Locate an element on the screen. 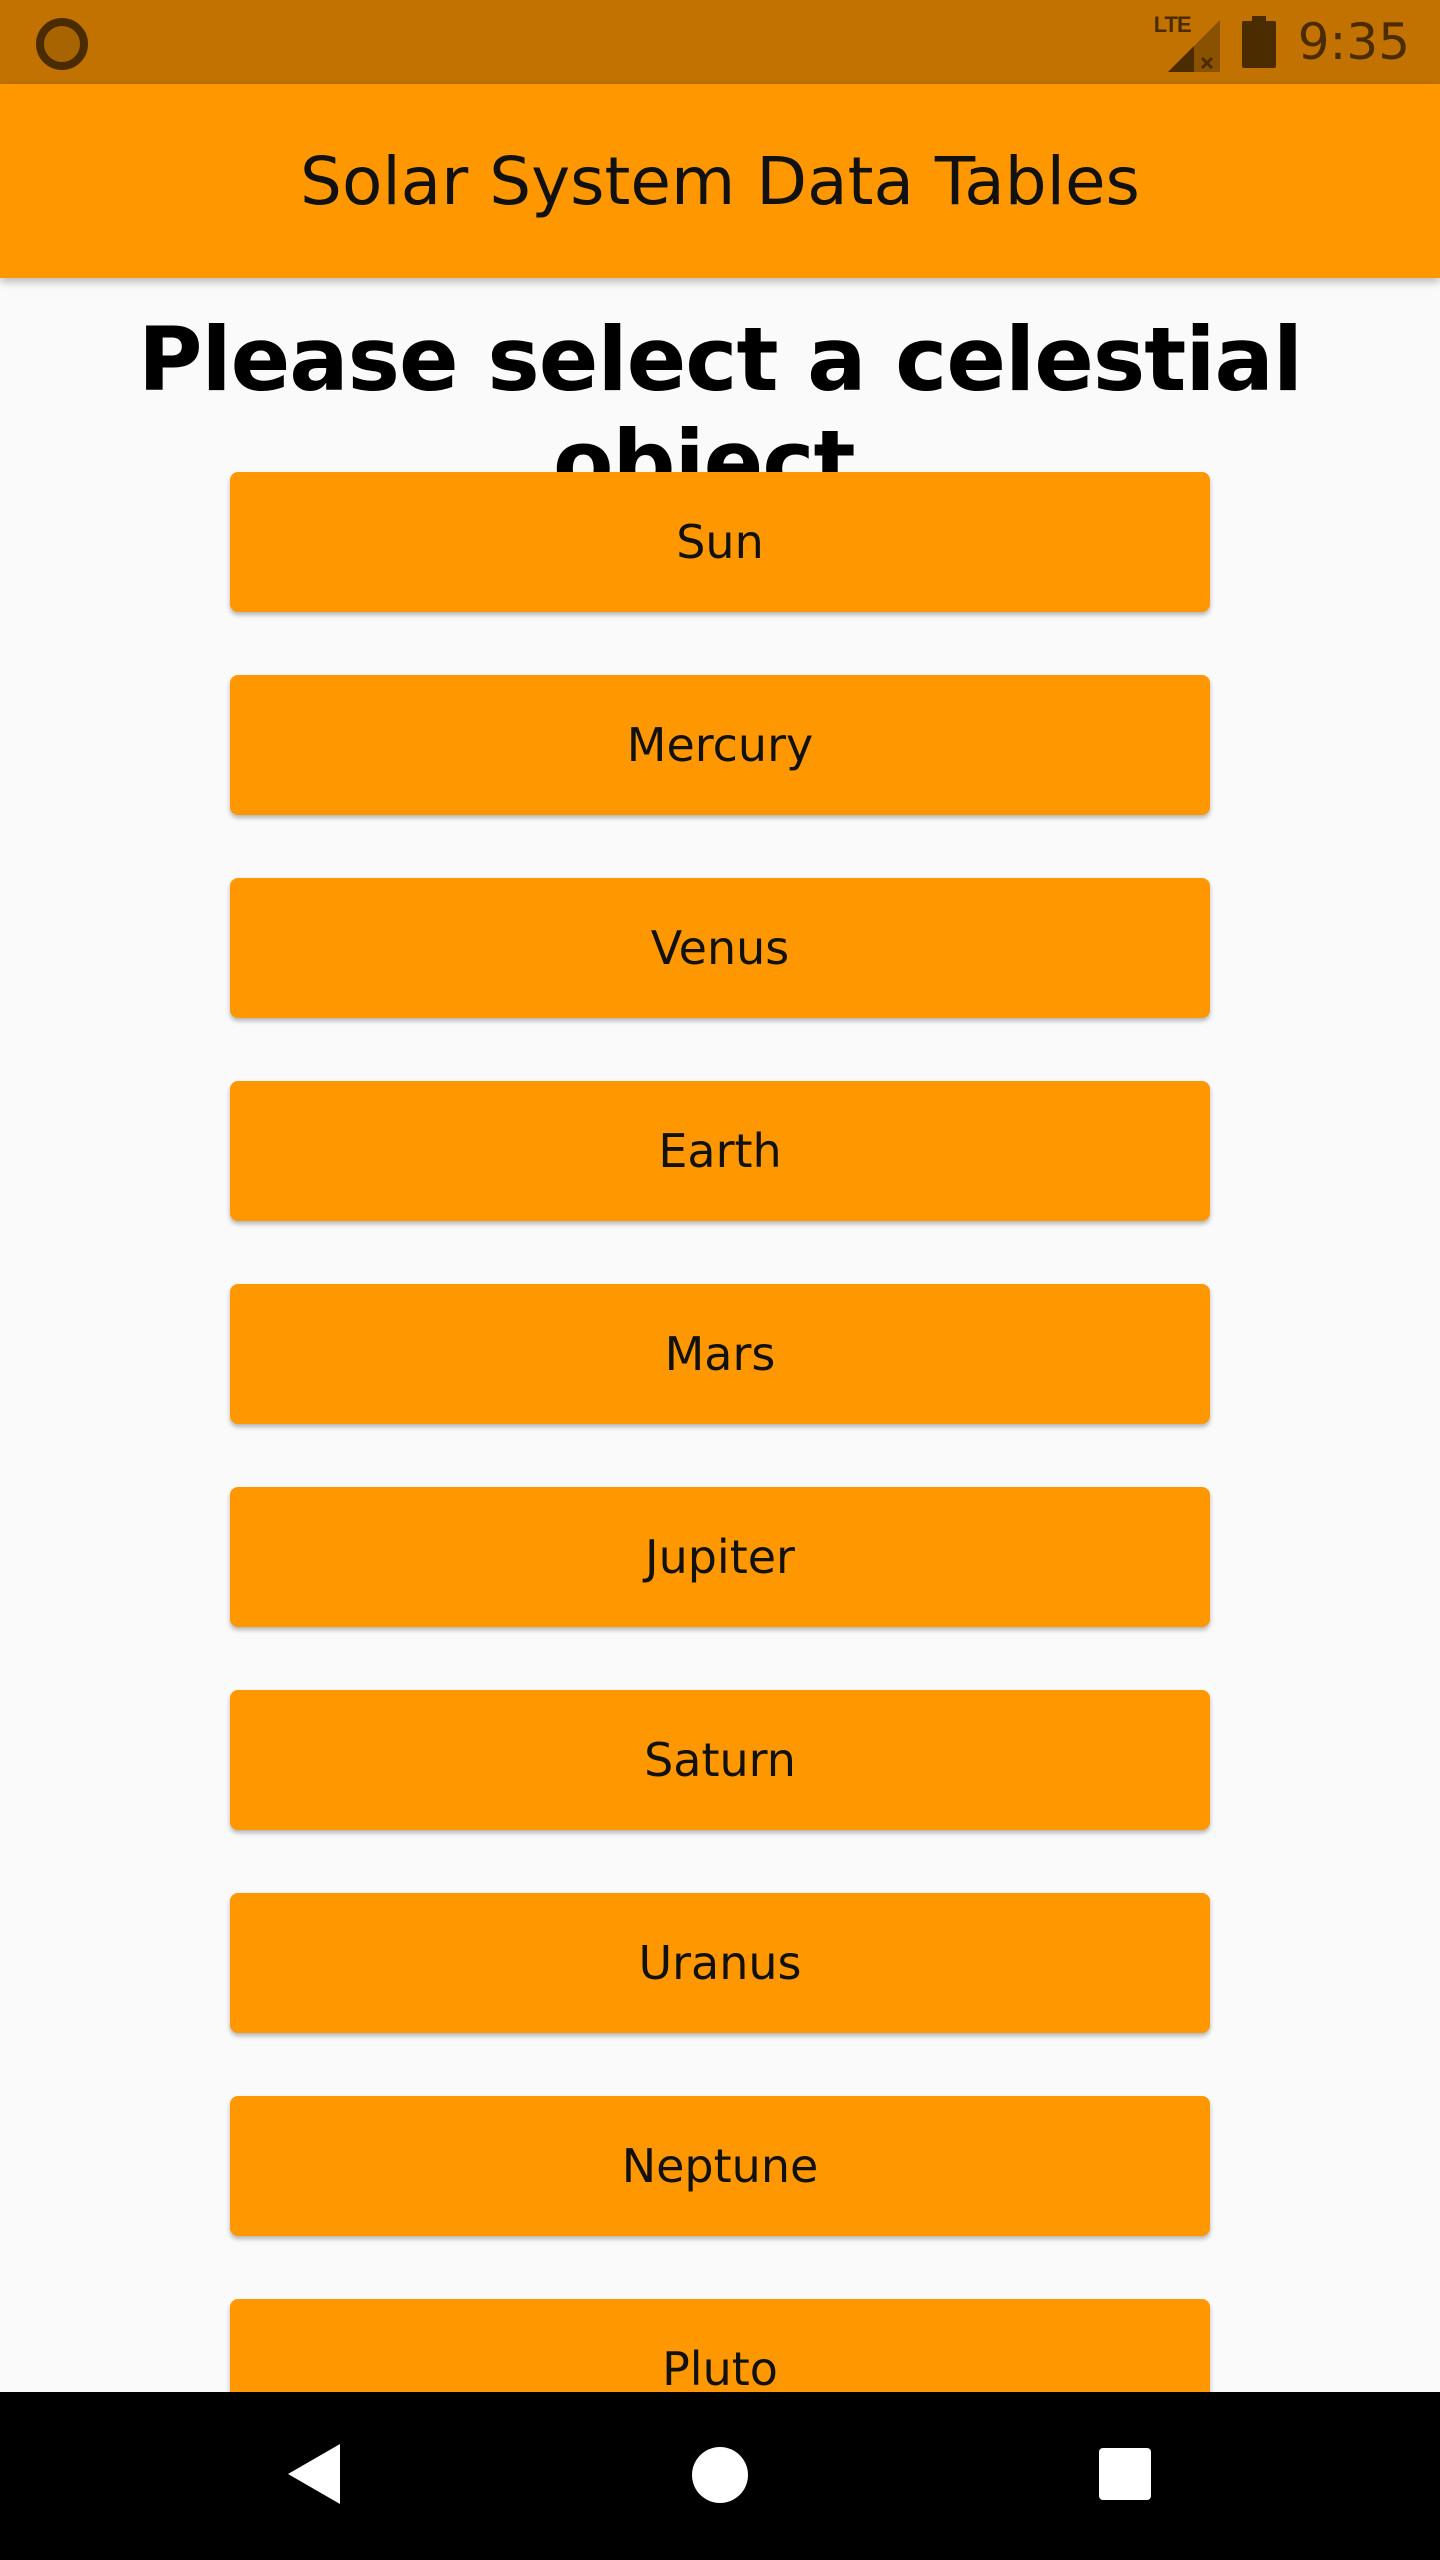 The width and height of the screenshot is (1440, 2560). uranus-button: Uranus is located at coordinates (720, 1963).